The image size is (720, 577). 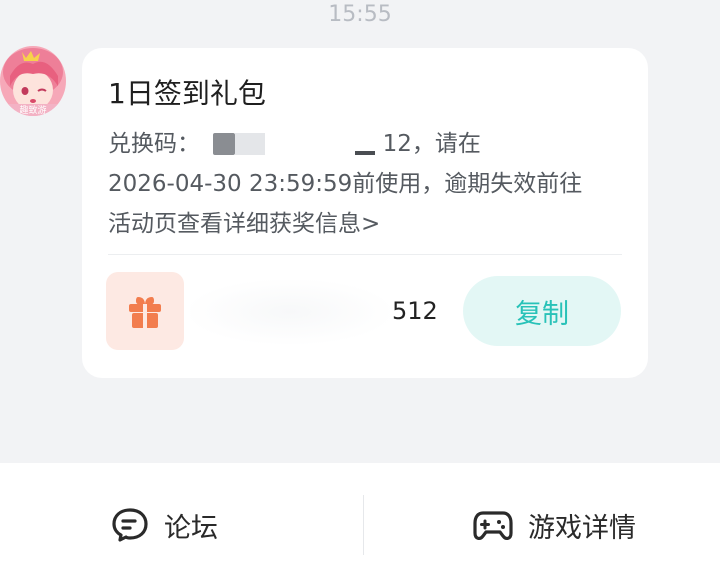 I want to click on gift-icon, so click(x=145, y=312).